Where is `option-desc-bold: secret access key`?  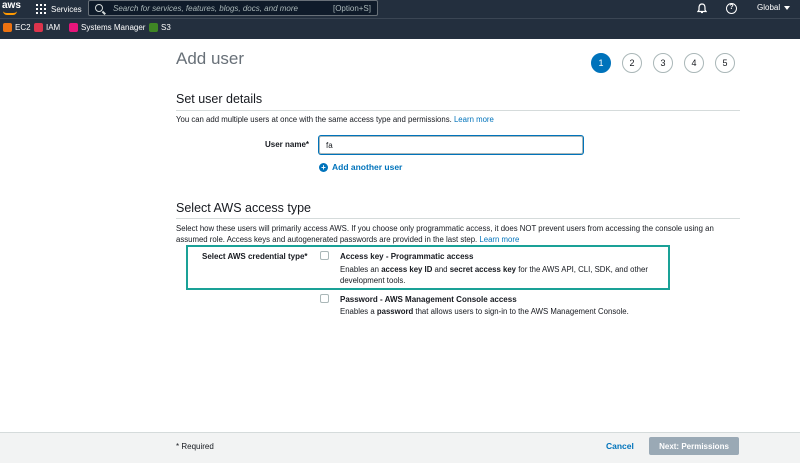
option-desc-bold: secret access key is located at coordinates (483, 269).